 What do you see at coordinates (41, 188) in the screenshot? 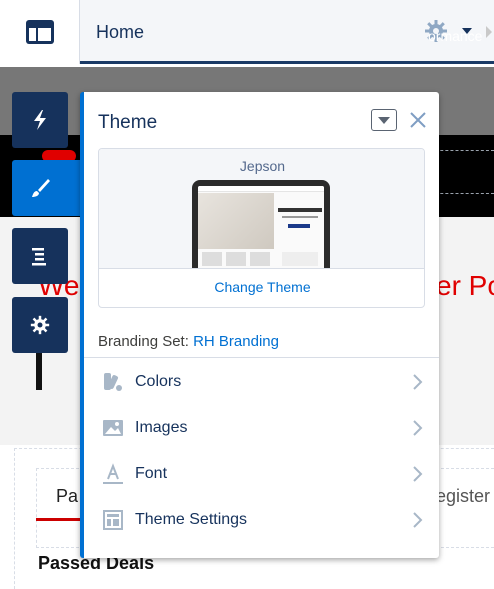
I see `brush-icon` at bounding box center [41, 188].